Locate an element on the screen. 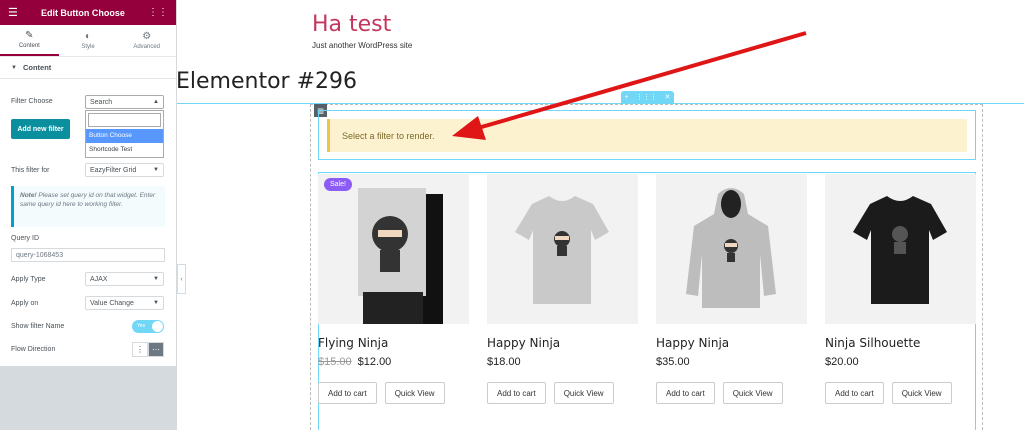 This screenshot has width=1024, height=430. filter-dropdown: Button Choose Shortcode Test is located at coordinates (124, 134).